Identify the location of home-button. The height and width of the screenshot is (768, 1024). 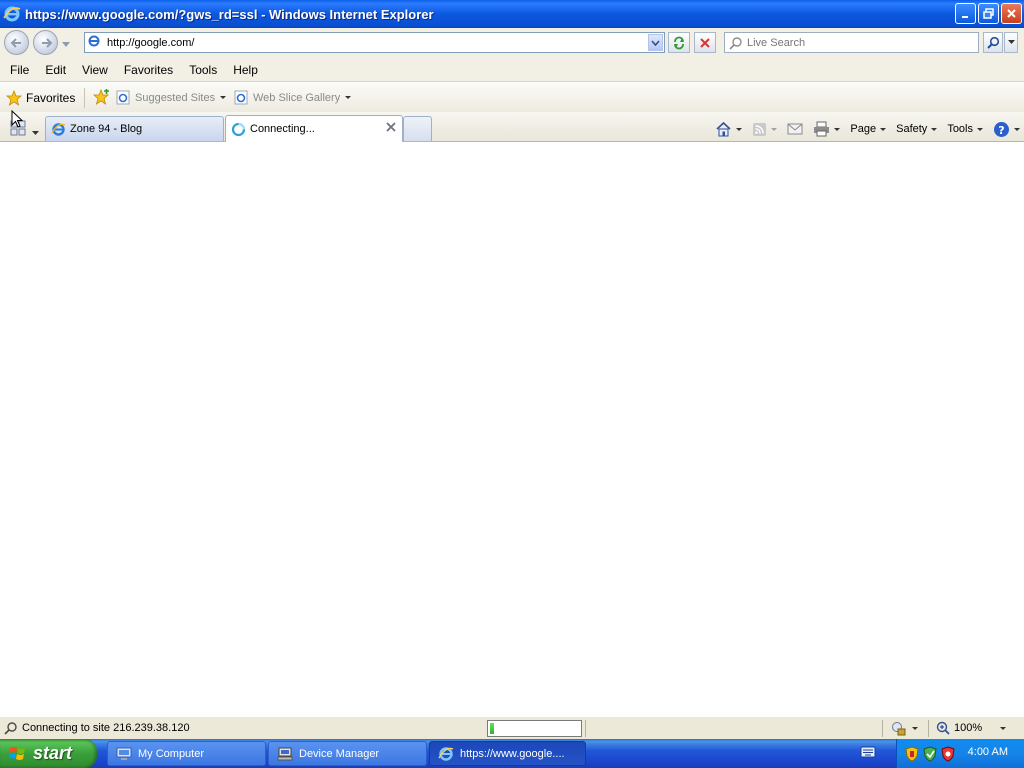
(729, 129).